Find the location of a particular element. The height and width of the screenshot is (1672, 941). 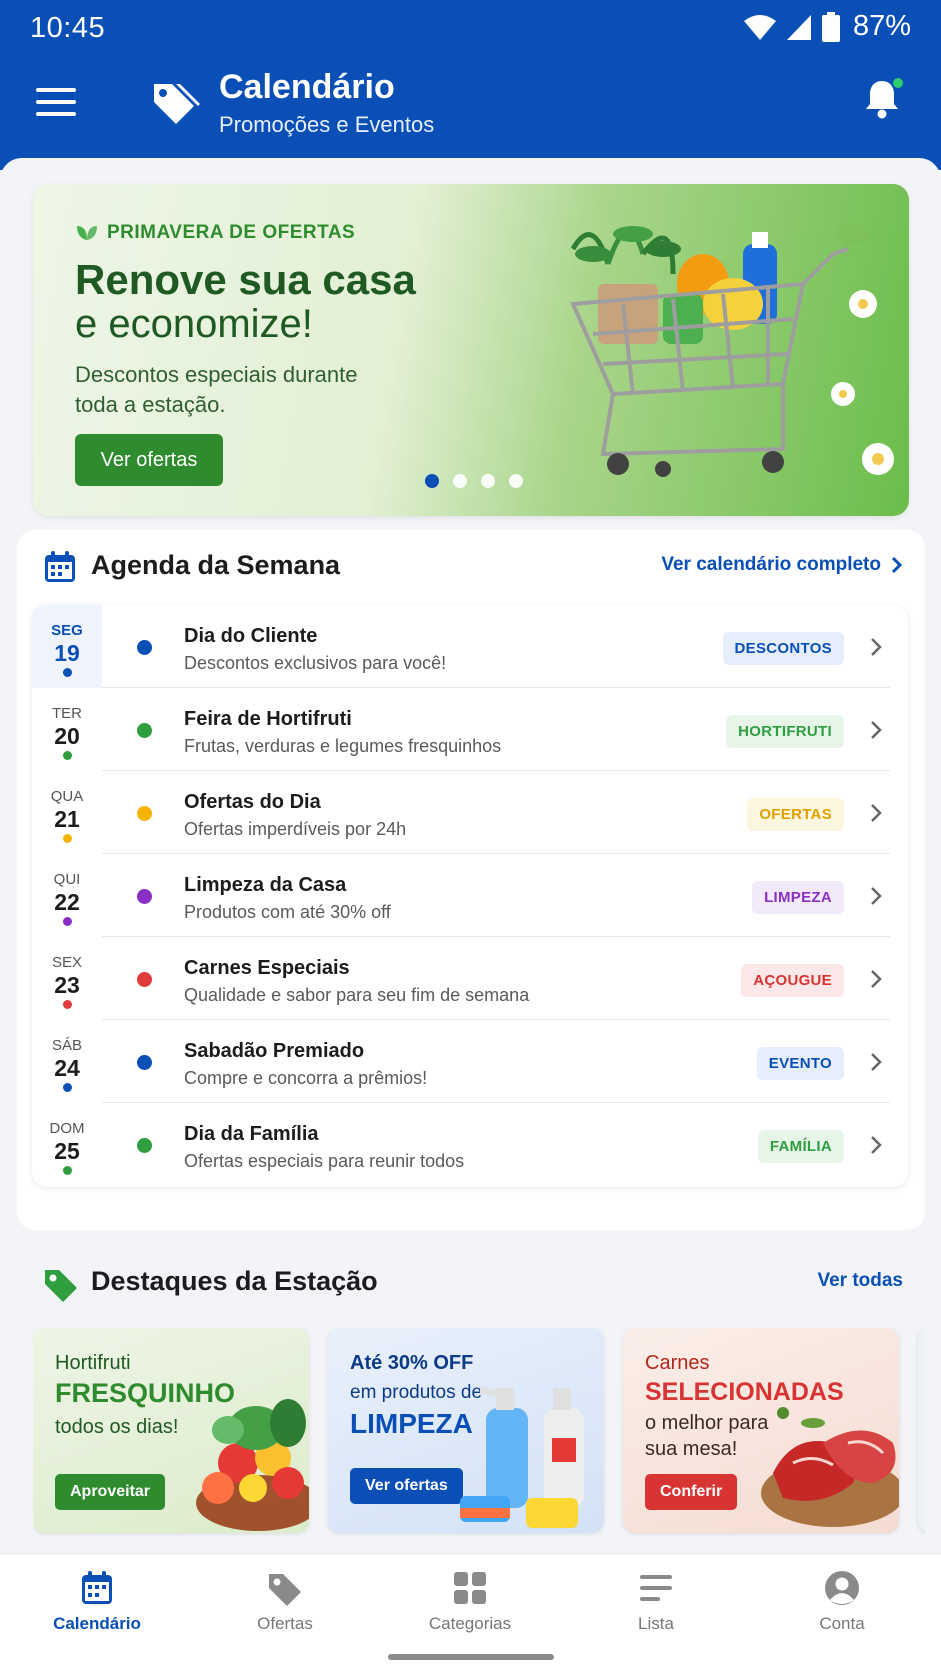

steaks-image is located at coordinates (830, 1467).